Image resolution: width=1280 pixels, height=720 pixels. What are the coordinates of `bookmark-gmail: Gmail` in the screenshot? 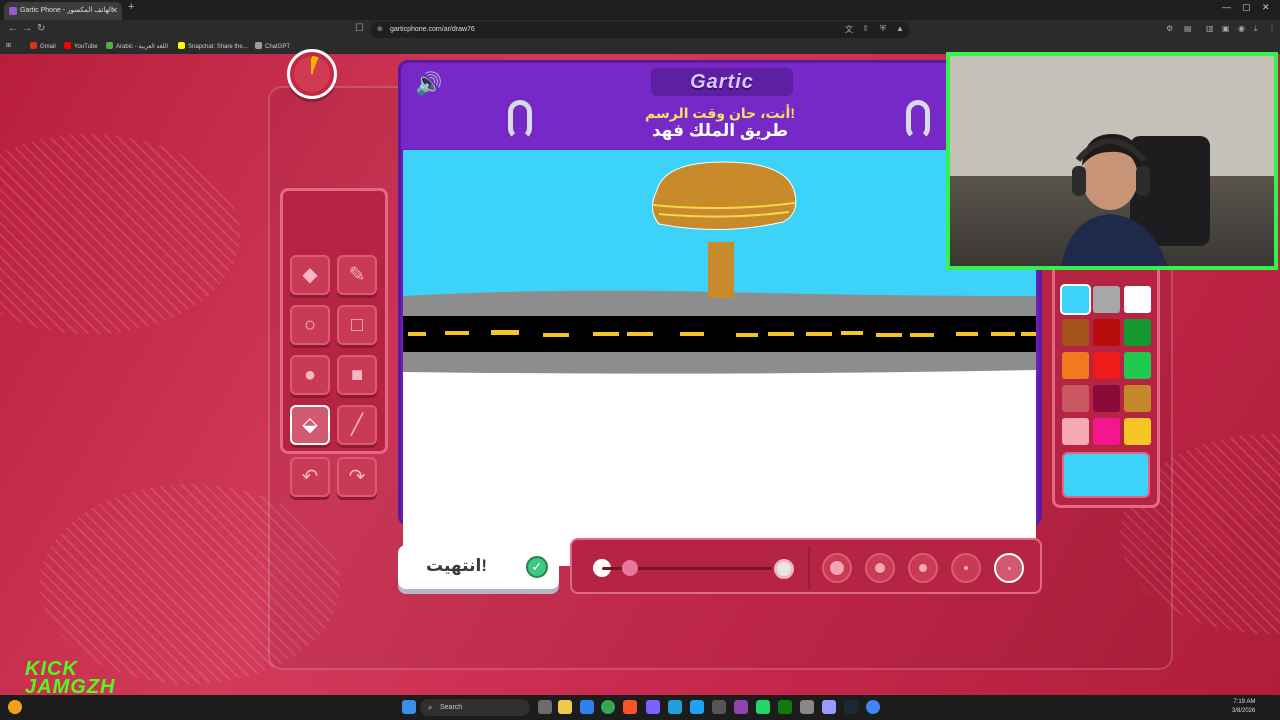 It's located at (43, 46).